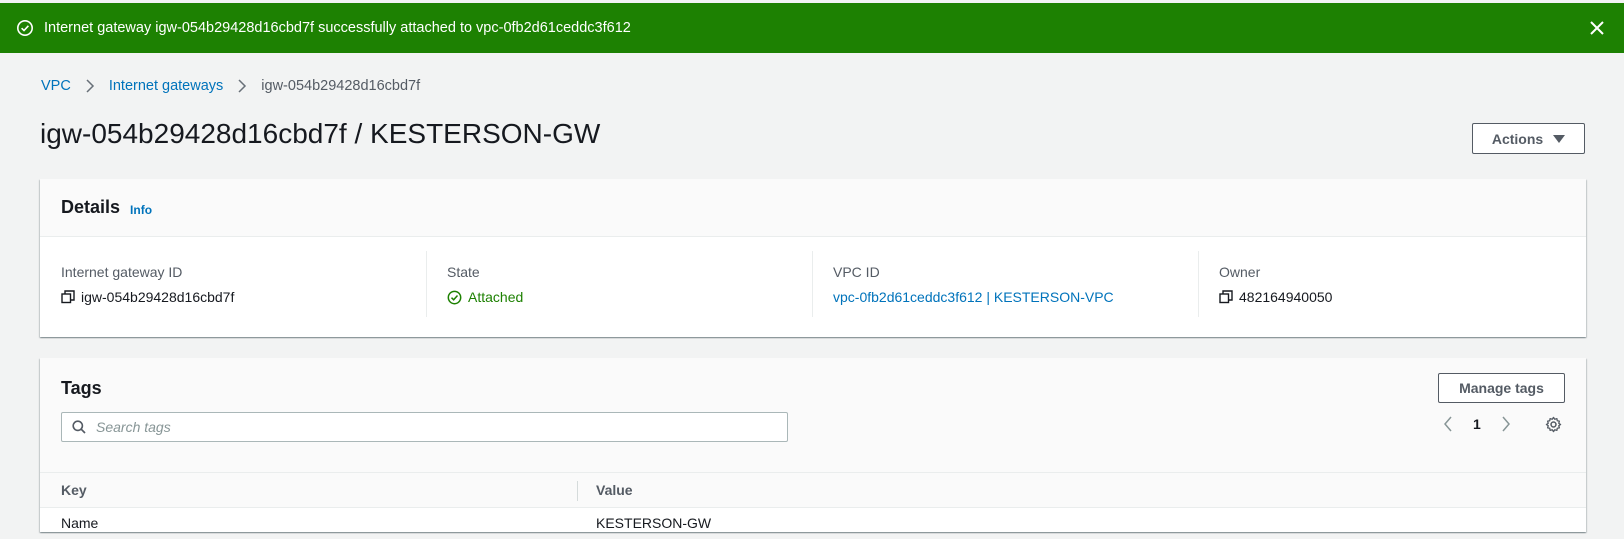  What do you see at coordinates (856, 272) in the screenshot?
I see `vpc-id-label: VPC ID` at bounding box center [856, 272].